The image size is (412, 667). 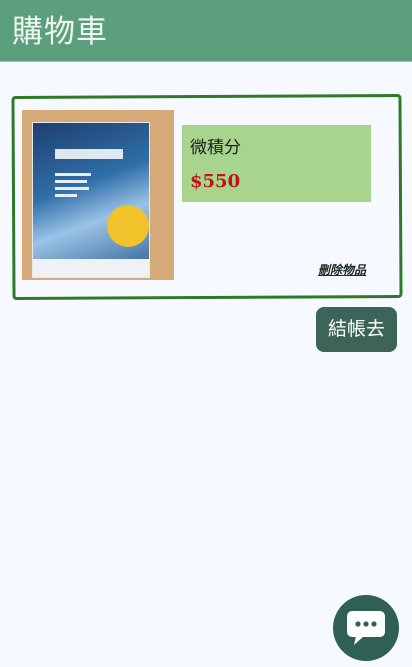 I want to click on product-price: $550, so click(x=215, y=181).